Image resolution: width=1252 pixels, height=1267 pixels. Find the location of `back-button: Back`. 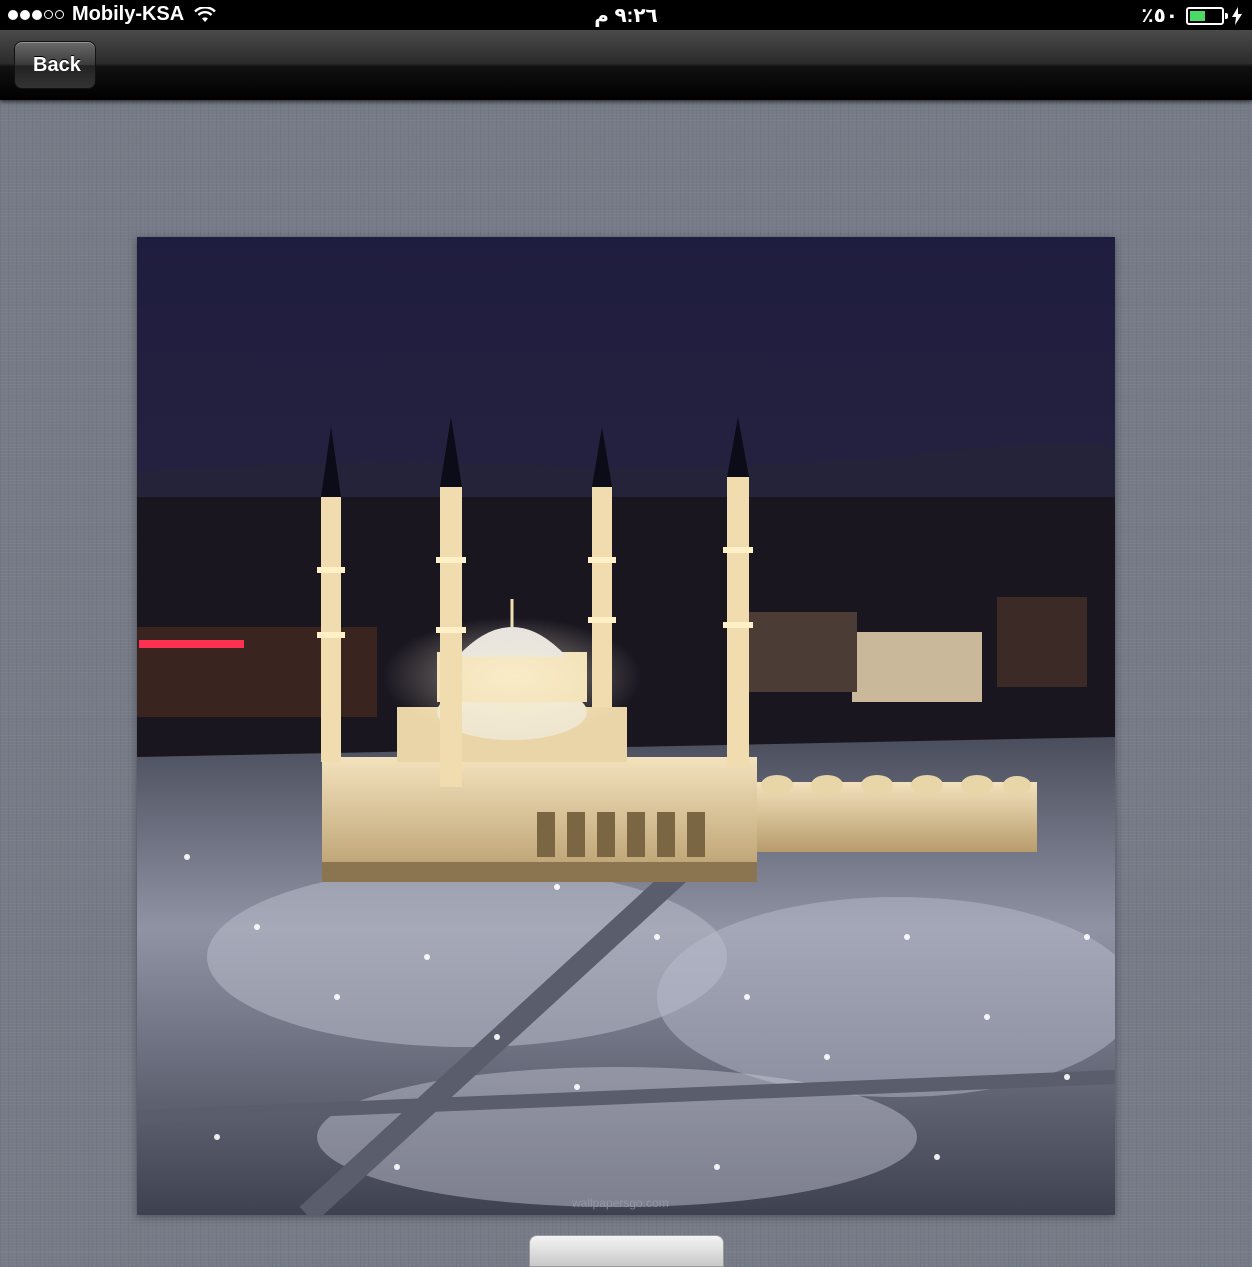

back-button: Back is located at coordinates (55, 65).